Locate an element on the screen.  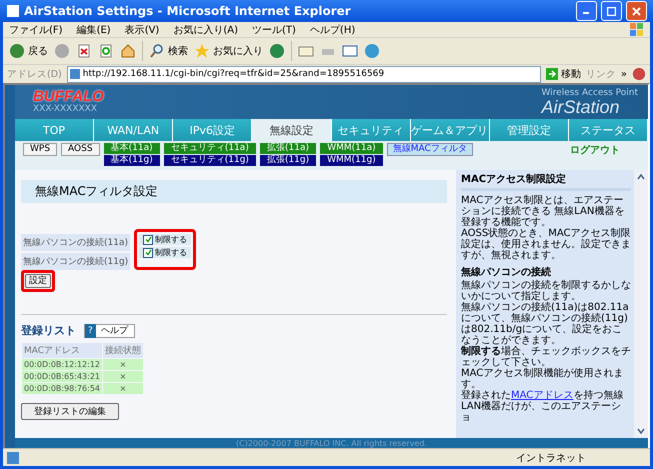
help-paragraph: 無線パソコンの接続(11a)は802.11aについて、無線パソコンの接続(11g)は802.11b/gについて、設定をおこなうことができます。 is located at coordinates (545, 324).